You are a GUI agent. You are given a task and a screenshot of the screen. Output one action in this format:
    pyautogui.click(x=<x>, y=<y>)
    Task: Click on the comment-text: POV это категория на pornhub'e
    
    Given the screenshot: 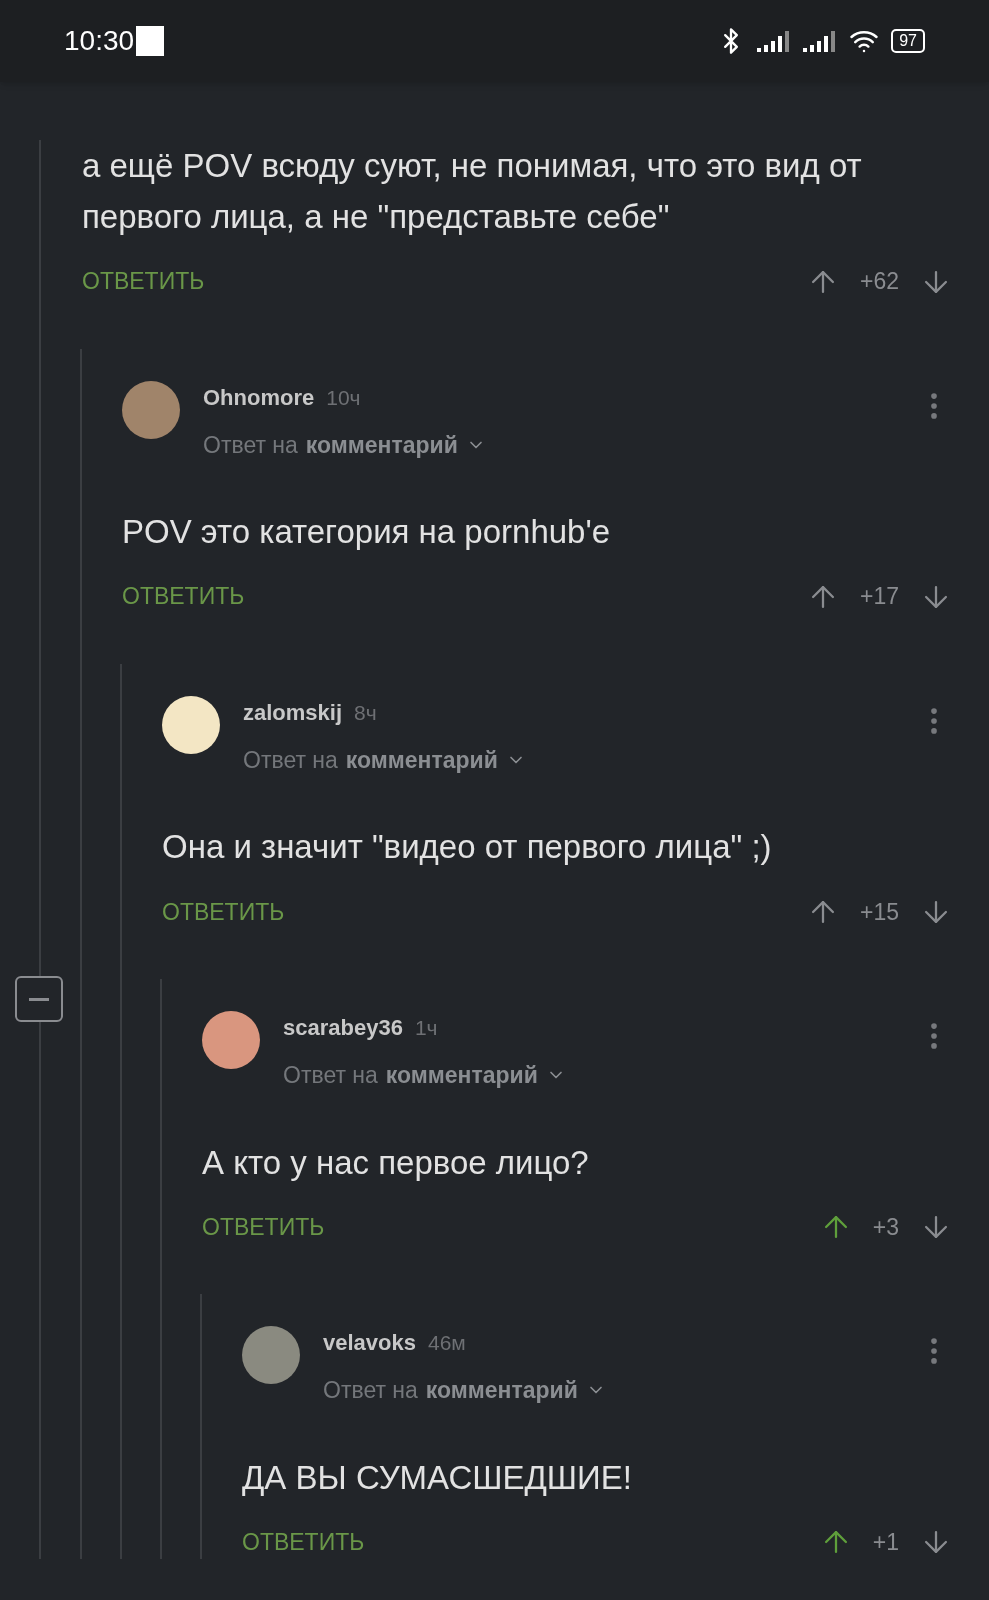 What is the action you would take?
    pyautogui.click(x=367, y=532)
    